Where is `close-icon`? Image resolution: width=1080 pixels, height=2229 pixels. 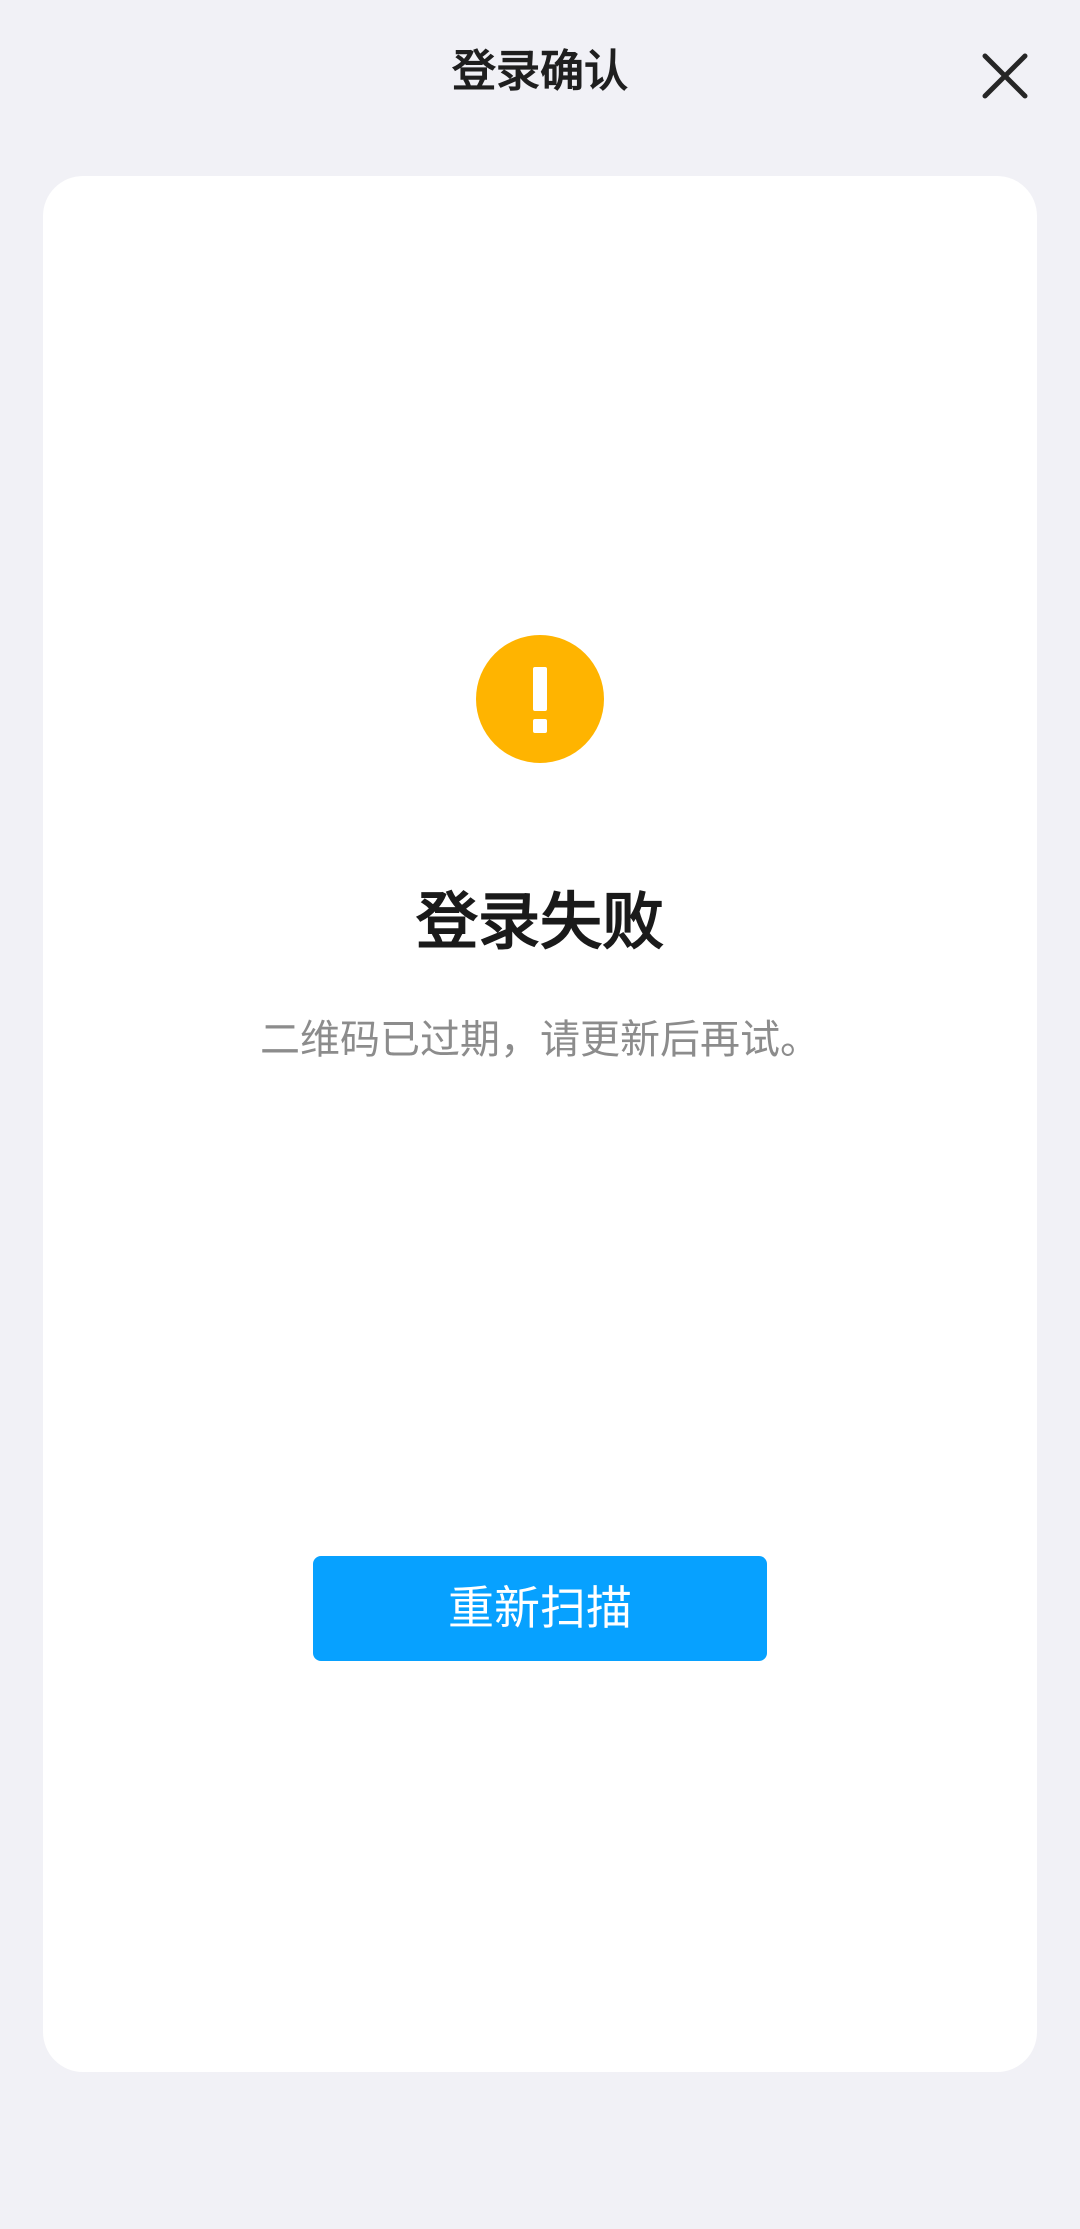 close-icon is located at coordinates (1005, 76).